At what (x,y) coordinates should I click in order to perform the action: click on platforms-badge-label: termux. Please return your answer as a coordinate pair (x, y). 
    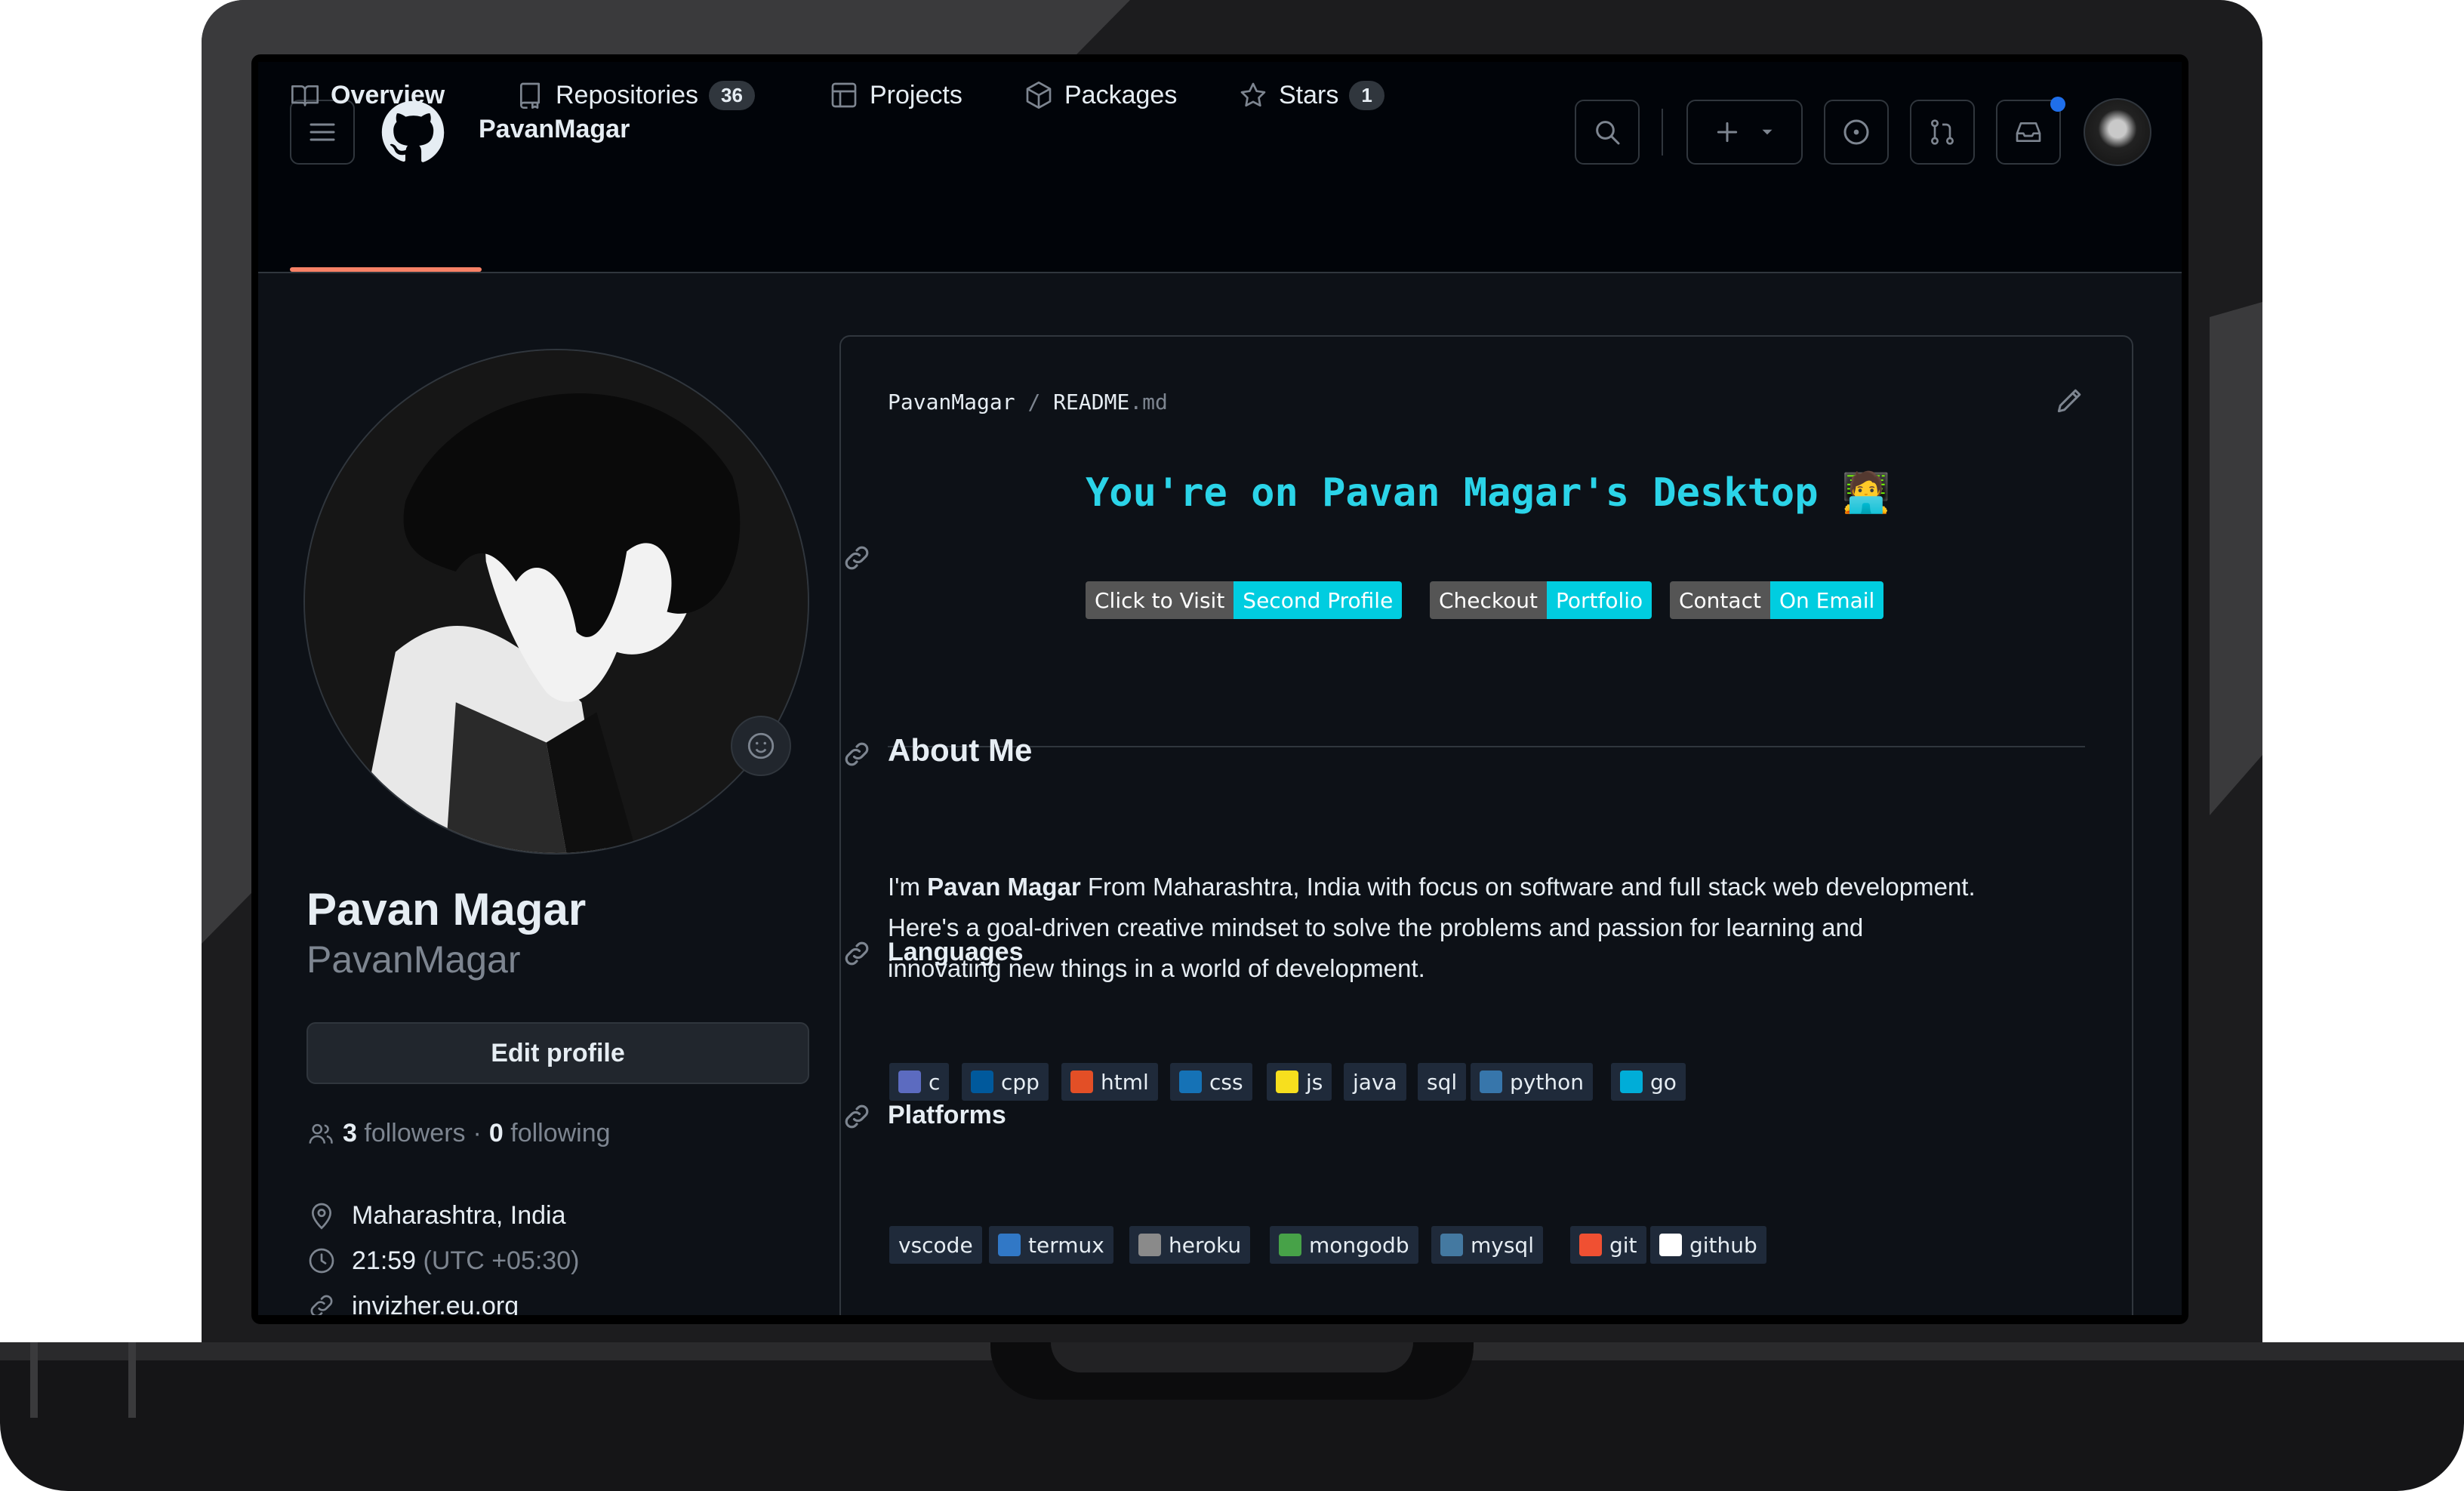
    Looking at the image, I should click on (1066, 1245).